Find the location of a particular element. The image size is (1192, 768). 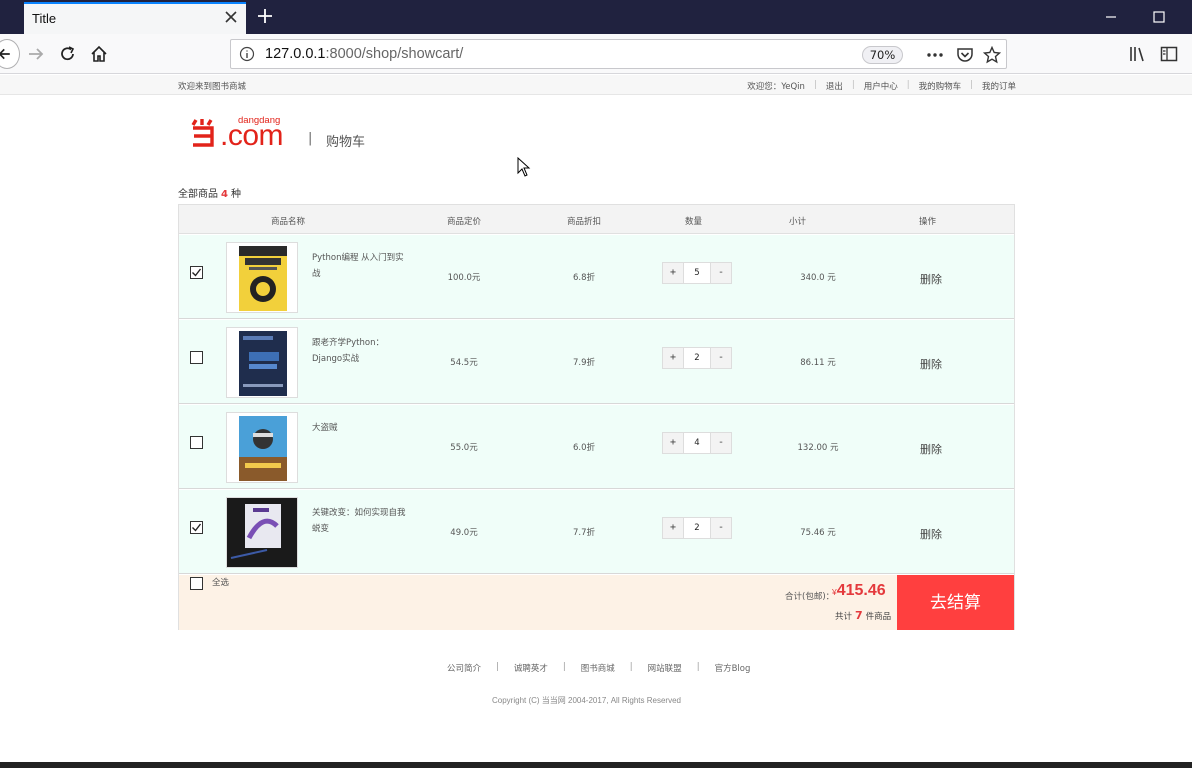

library-icon is located at coordinates (1138, 54).